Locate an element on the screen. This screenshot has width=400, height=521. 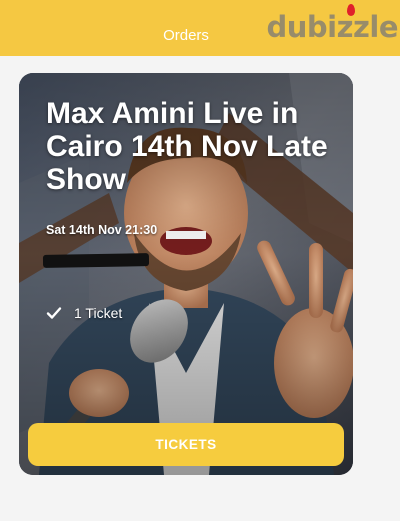
ticket-count-label: 1 Ticket is located at coordinates (98, 313).